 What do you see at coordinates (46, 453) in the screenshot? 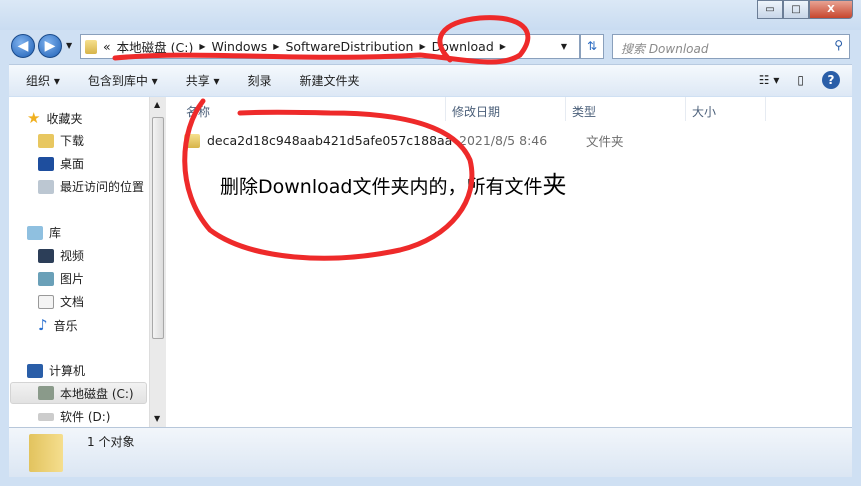
I see `folder-large-icon` at bounding box center [46, 453].